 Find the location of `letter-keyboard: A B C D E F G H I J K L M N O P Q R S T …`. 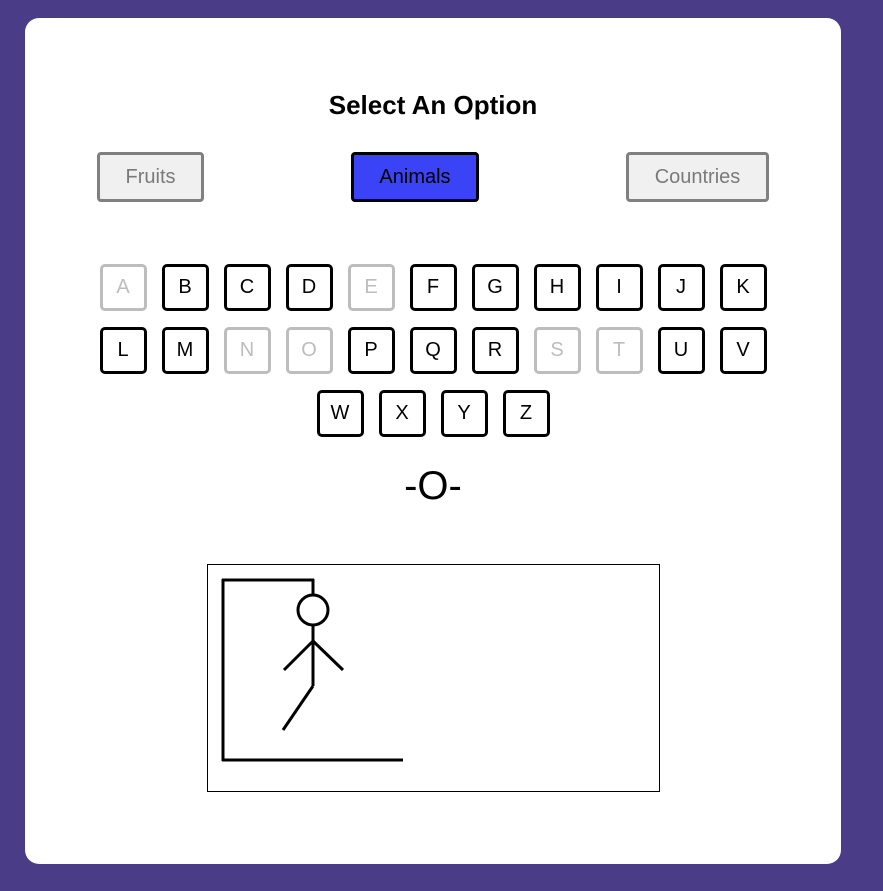

letter-keyboard: A B C D E F G H I J K L M N O P Q R S T … is located at coordinates (433, 350).